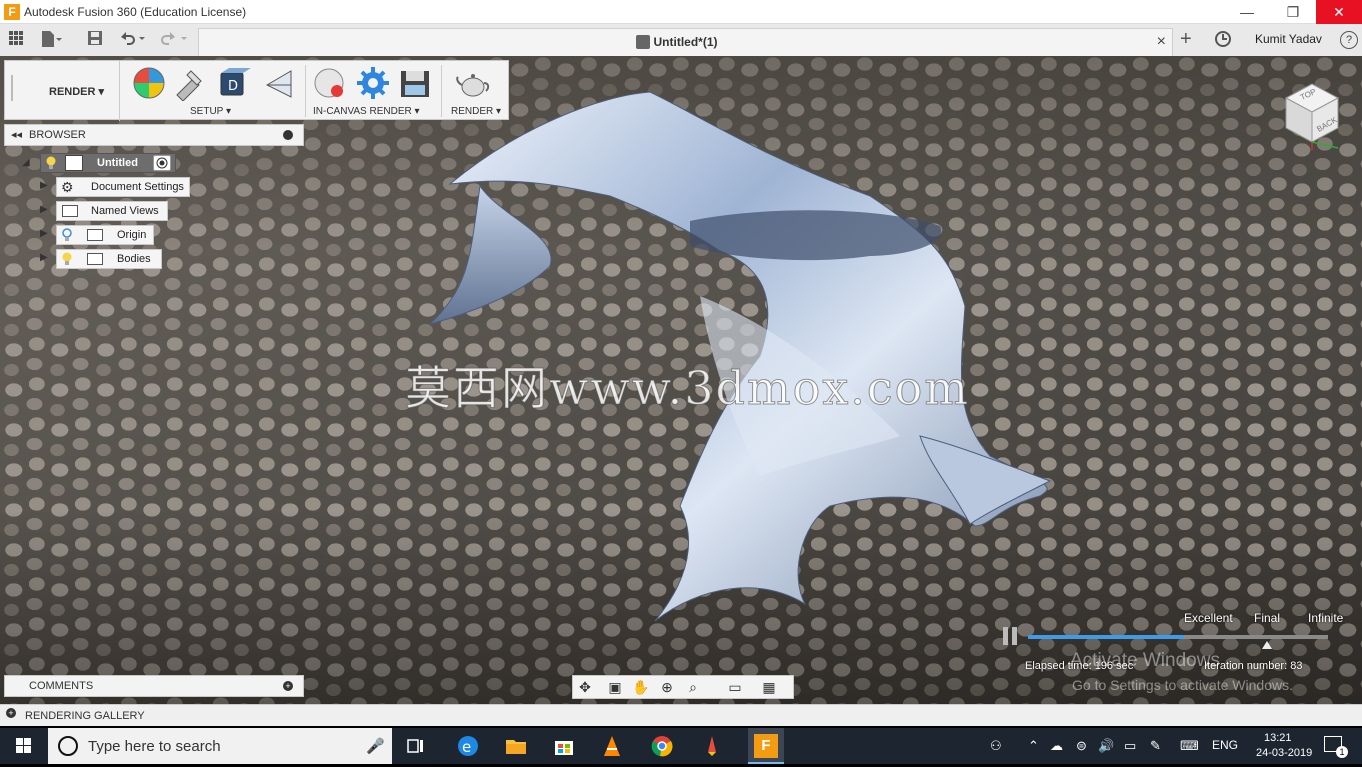 This screenshot has width=1362, height=767. What do you see at coordinates (1155, 746) in the screenshot?
I see `pen-icon: ✎` at bounding box center [1155, 746].